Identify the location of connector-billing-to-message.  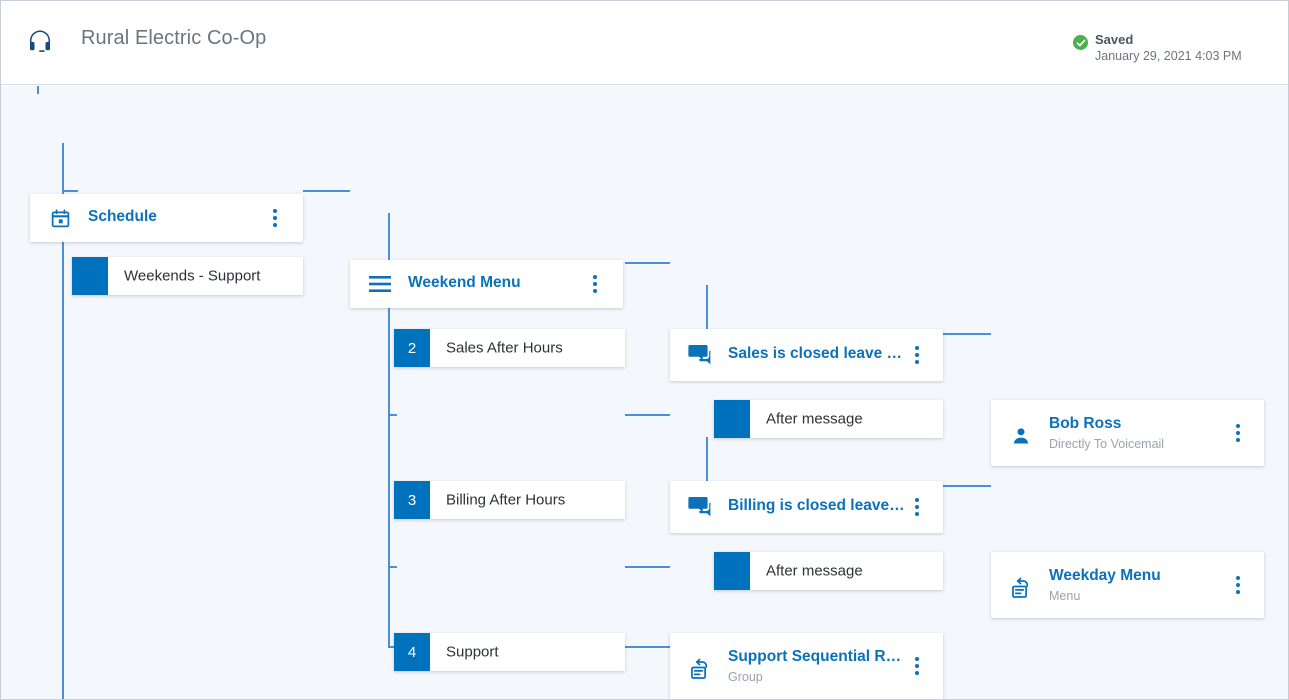
(647, 415).